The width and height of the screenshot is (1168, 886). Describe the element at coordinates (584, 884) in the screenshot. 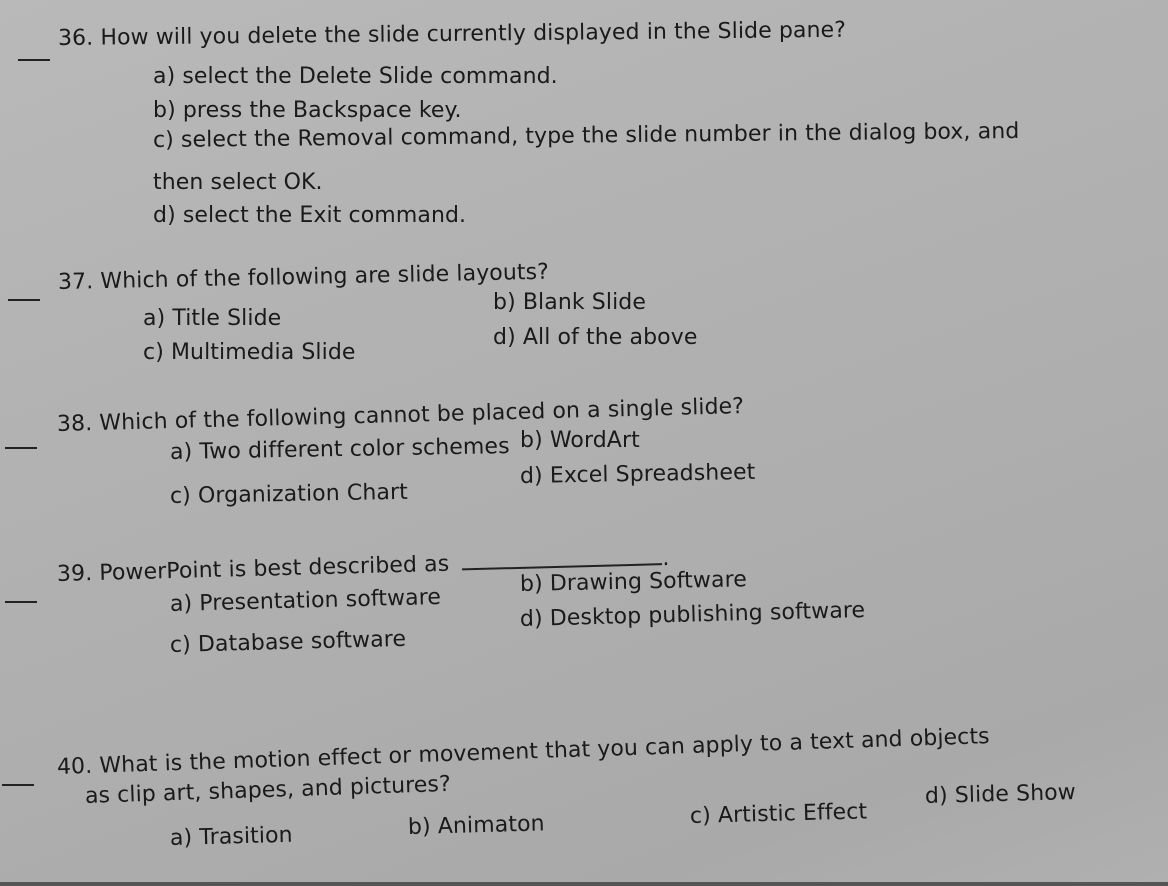

I see `page-bottom-edge` at that location.